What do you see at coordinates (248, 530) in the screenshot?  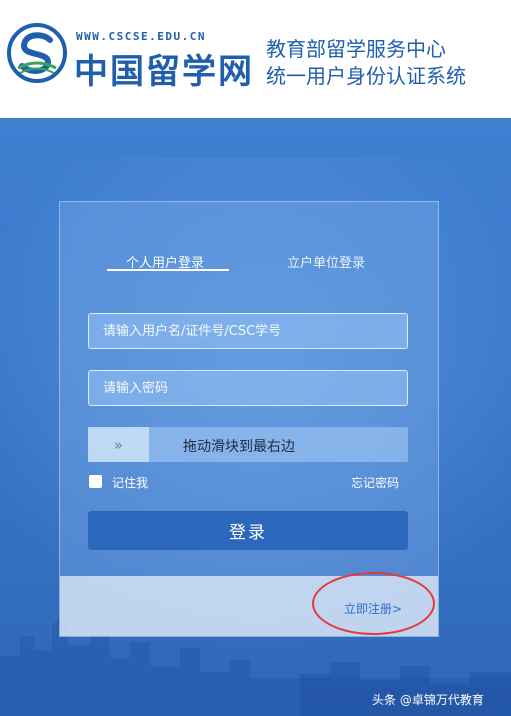 I see `login-button: 登录` at bounding box center [248, 530].